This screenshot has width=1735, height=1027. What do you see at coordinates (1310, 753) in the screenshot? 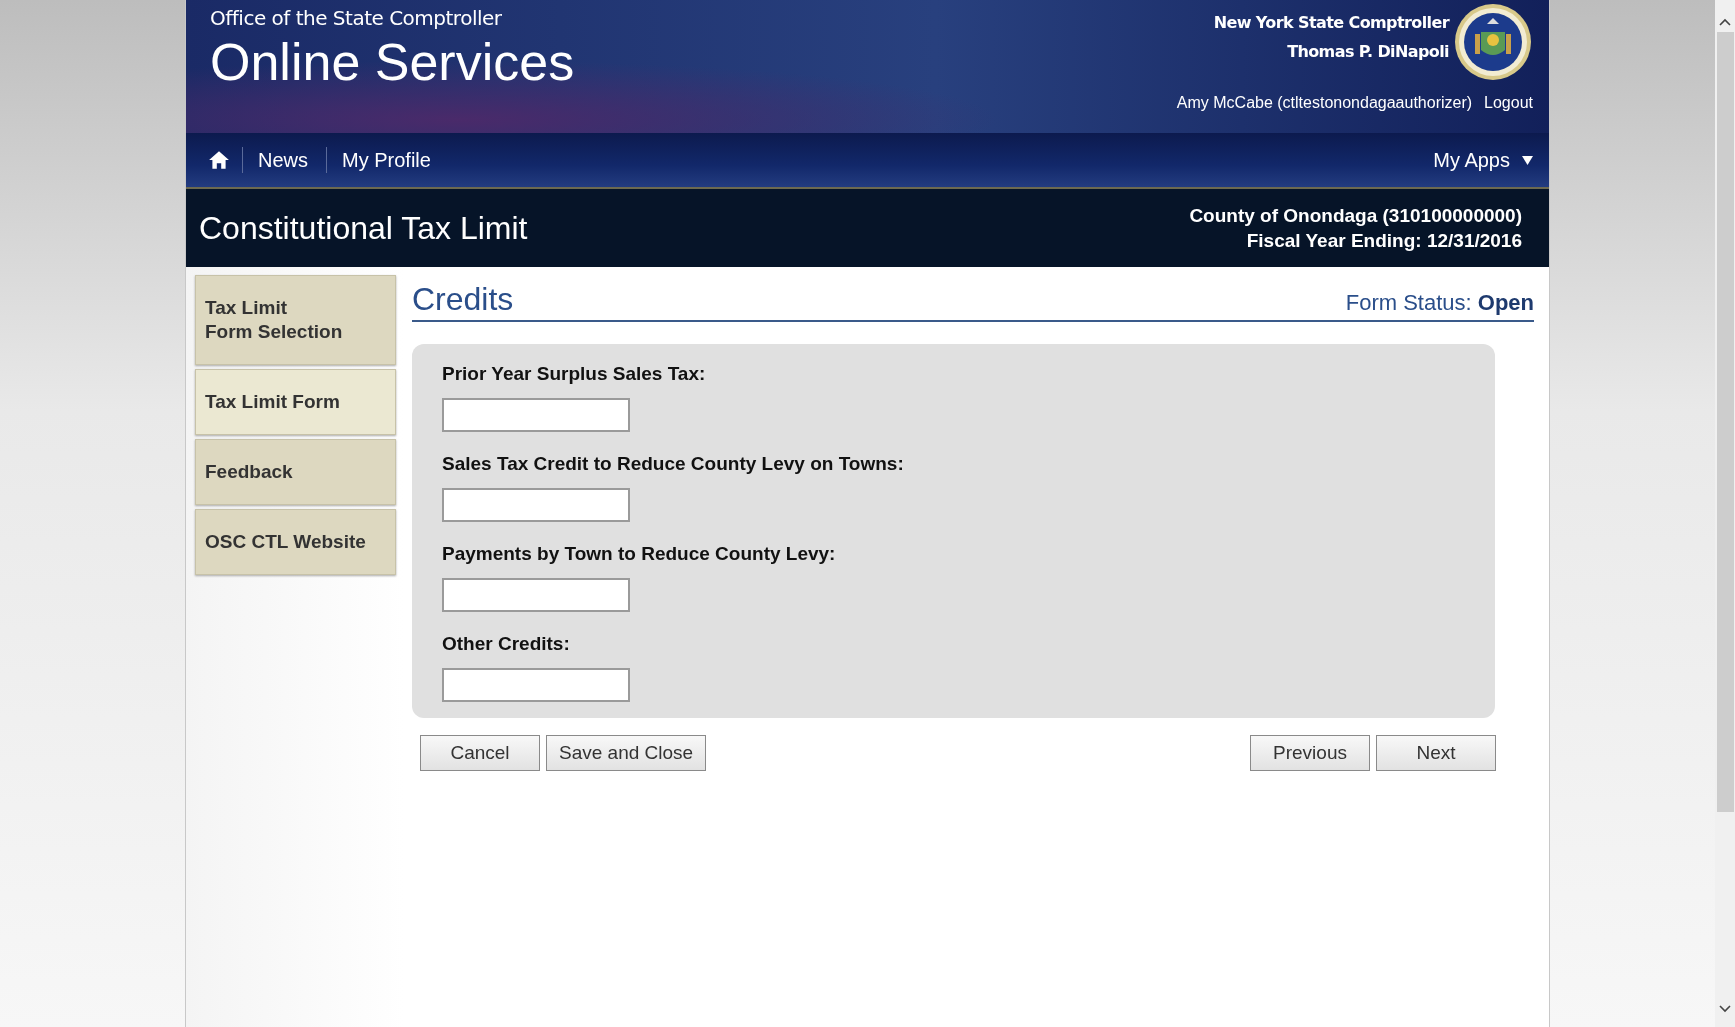
I see `nav-button: Previous` at bounding box center [1310, 753].